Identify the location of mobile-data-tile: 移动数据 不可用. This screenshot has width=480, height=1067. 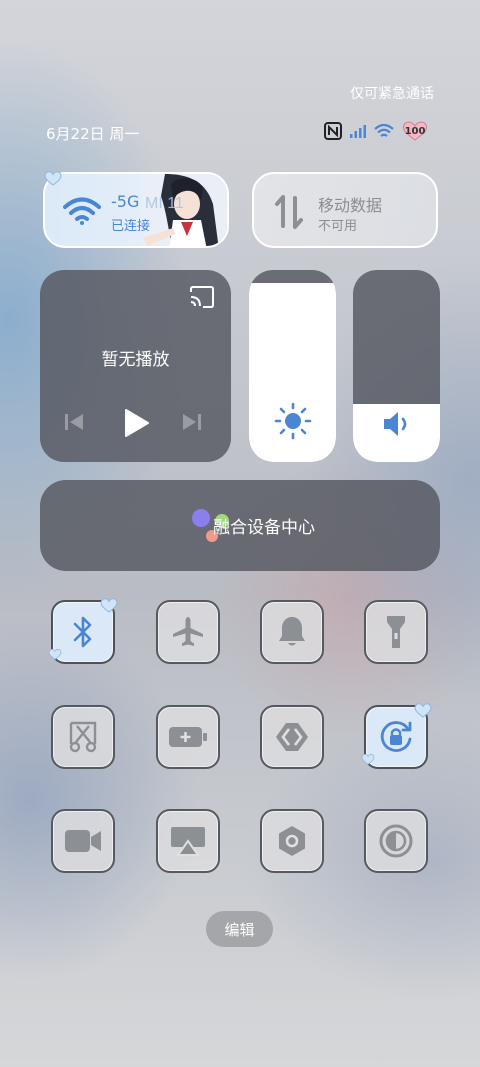
(345, 210).